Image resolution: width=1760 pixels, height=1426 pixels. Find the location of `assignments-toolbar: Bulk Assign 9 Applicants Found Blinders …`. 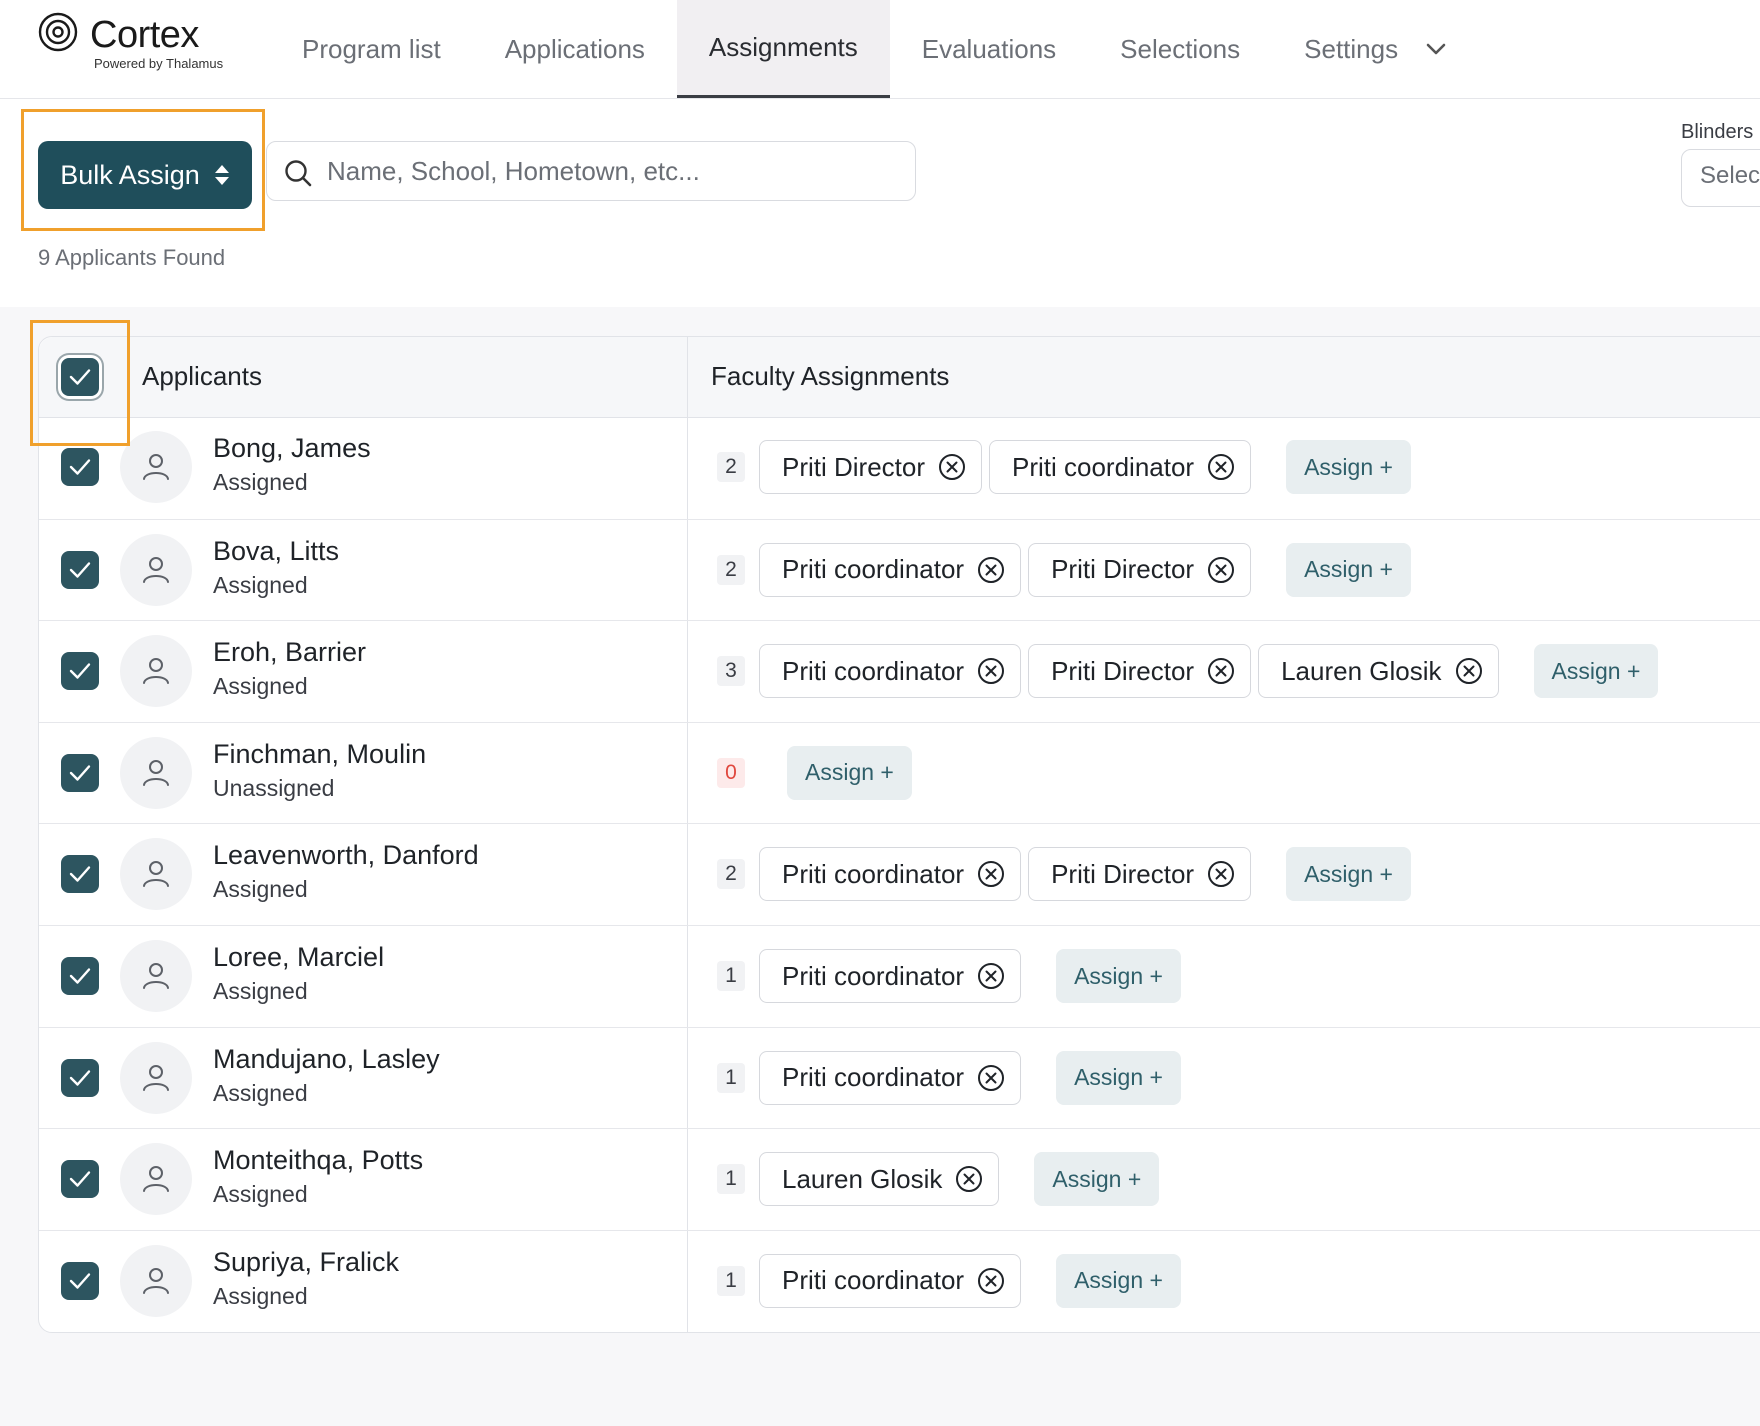

assignments-toolbar: Bulk Assign 9 Applicants Found Blinders … is located at coordinates (880, 203).